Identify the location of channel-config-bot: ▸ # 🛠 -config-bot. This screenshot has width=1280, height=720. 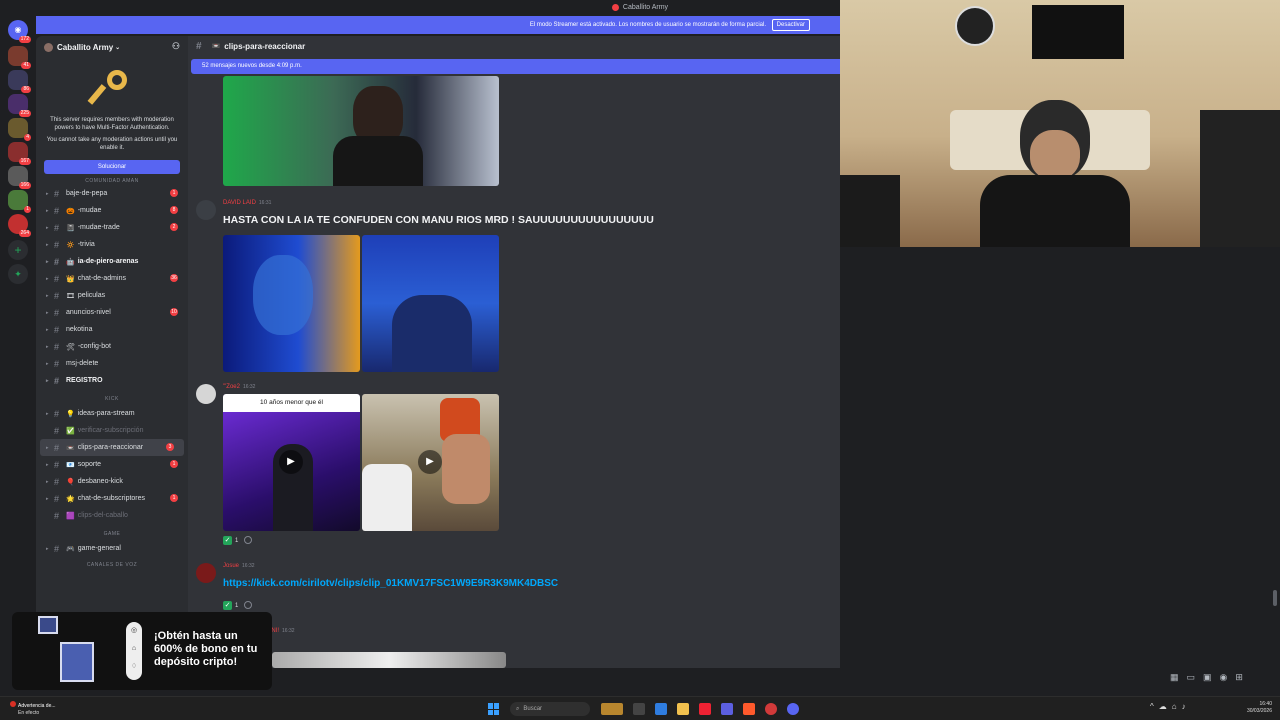
(112, 346).